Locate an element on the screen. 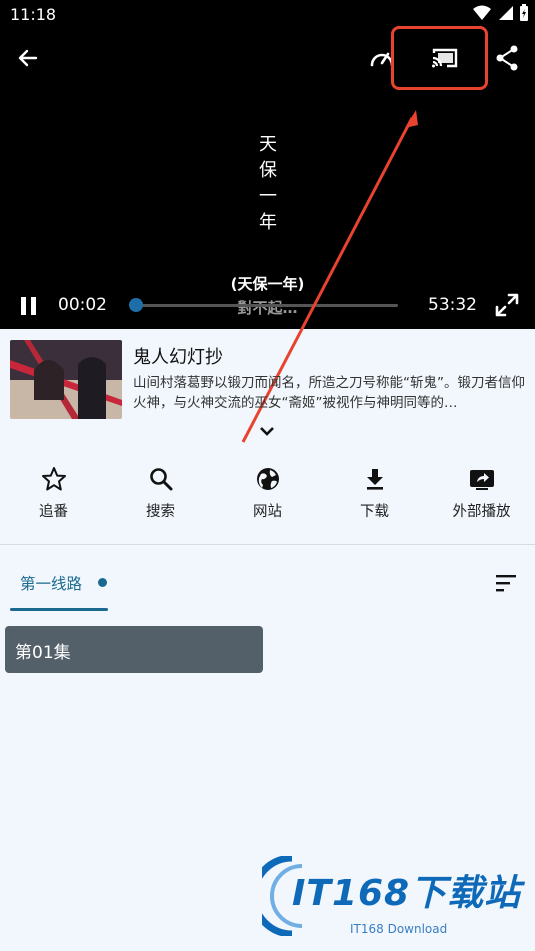 The width and height of the screenshot is (535, 951). fullscreen-button is located at coordinates (507, 305).